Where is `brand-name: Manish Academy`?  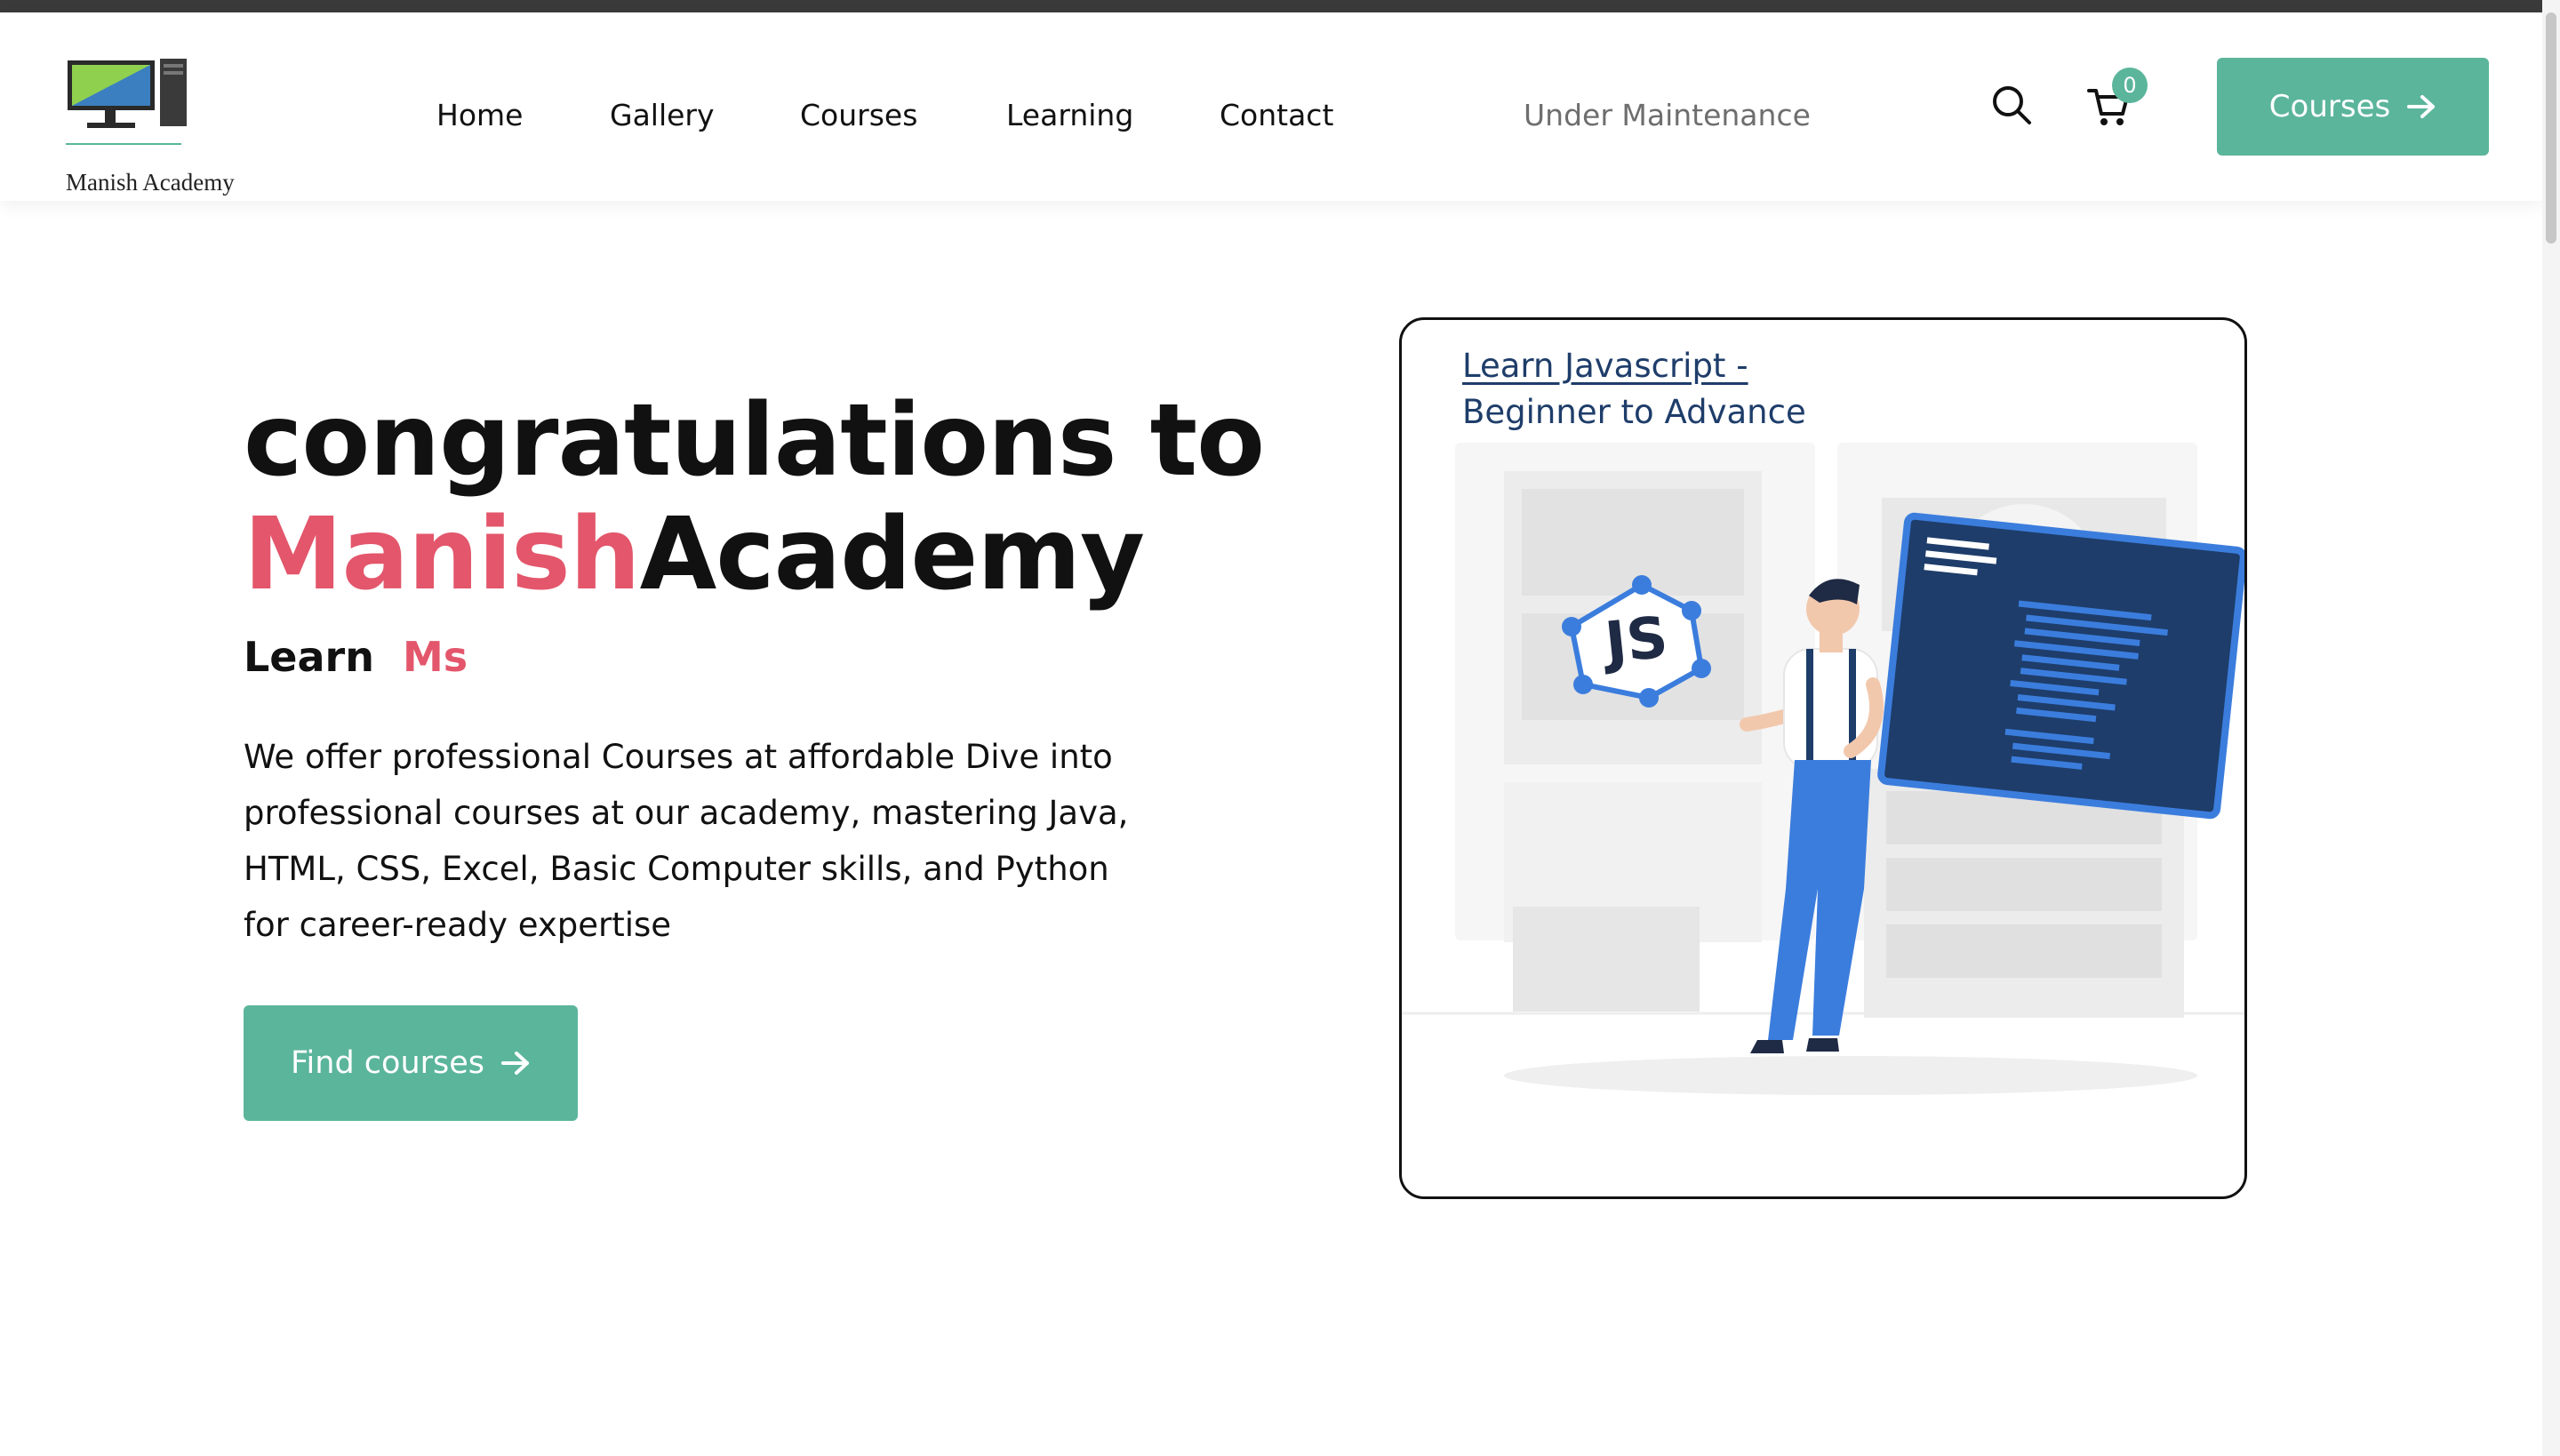 brand-name: Manish Academy is located at coordinates (150, 182).